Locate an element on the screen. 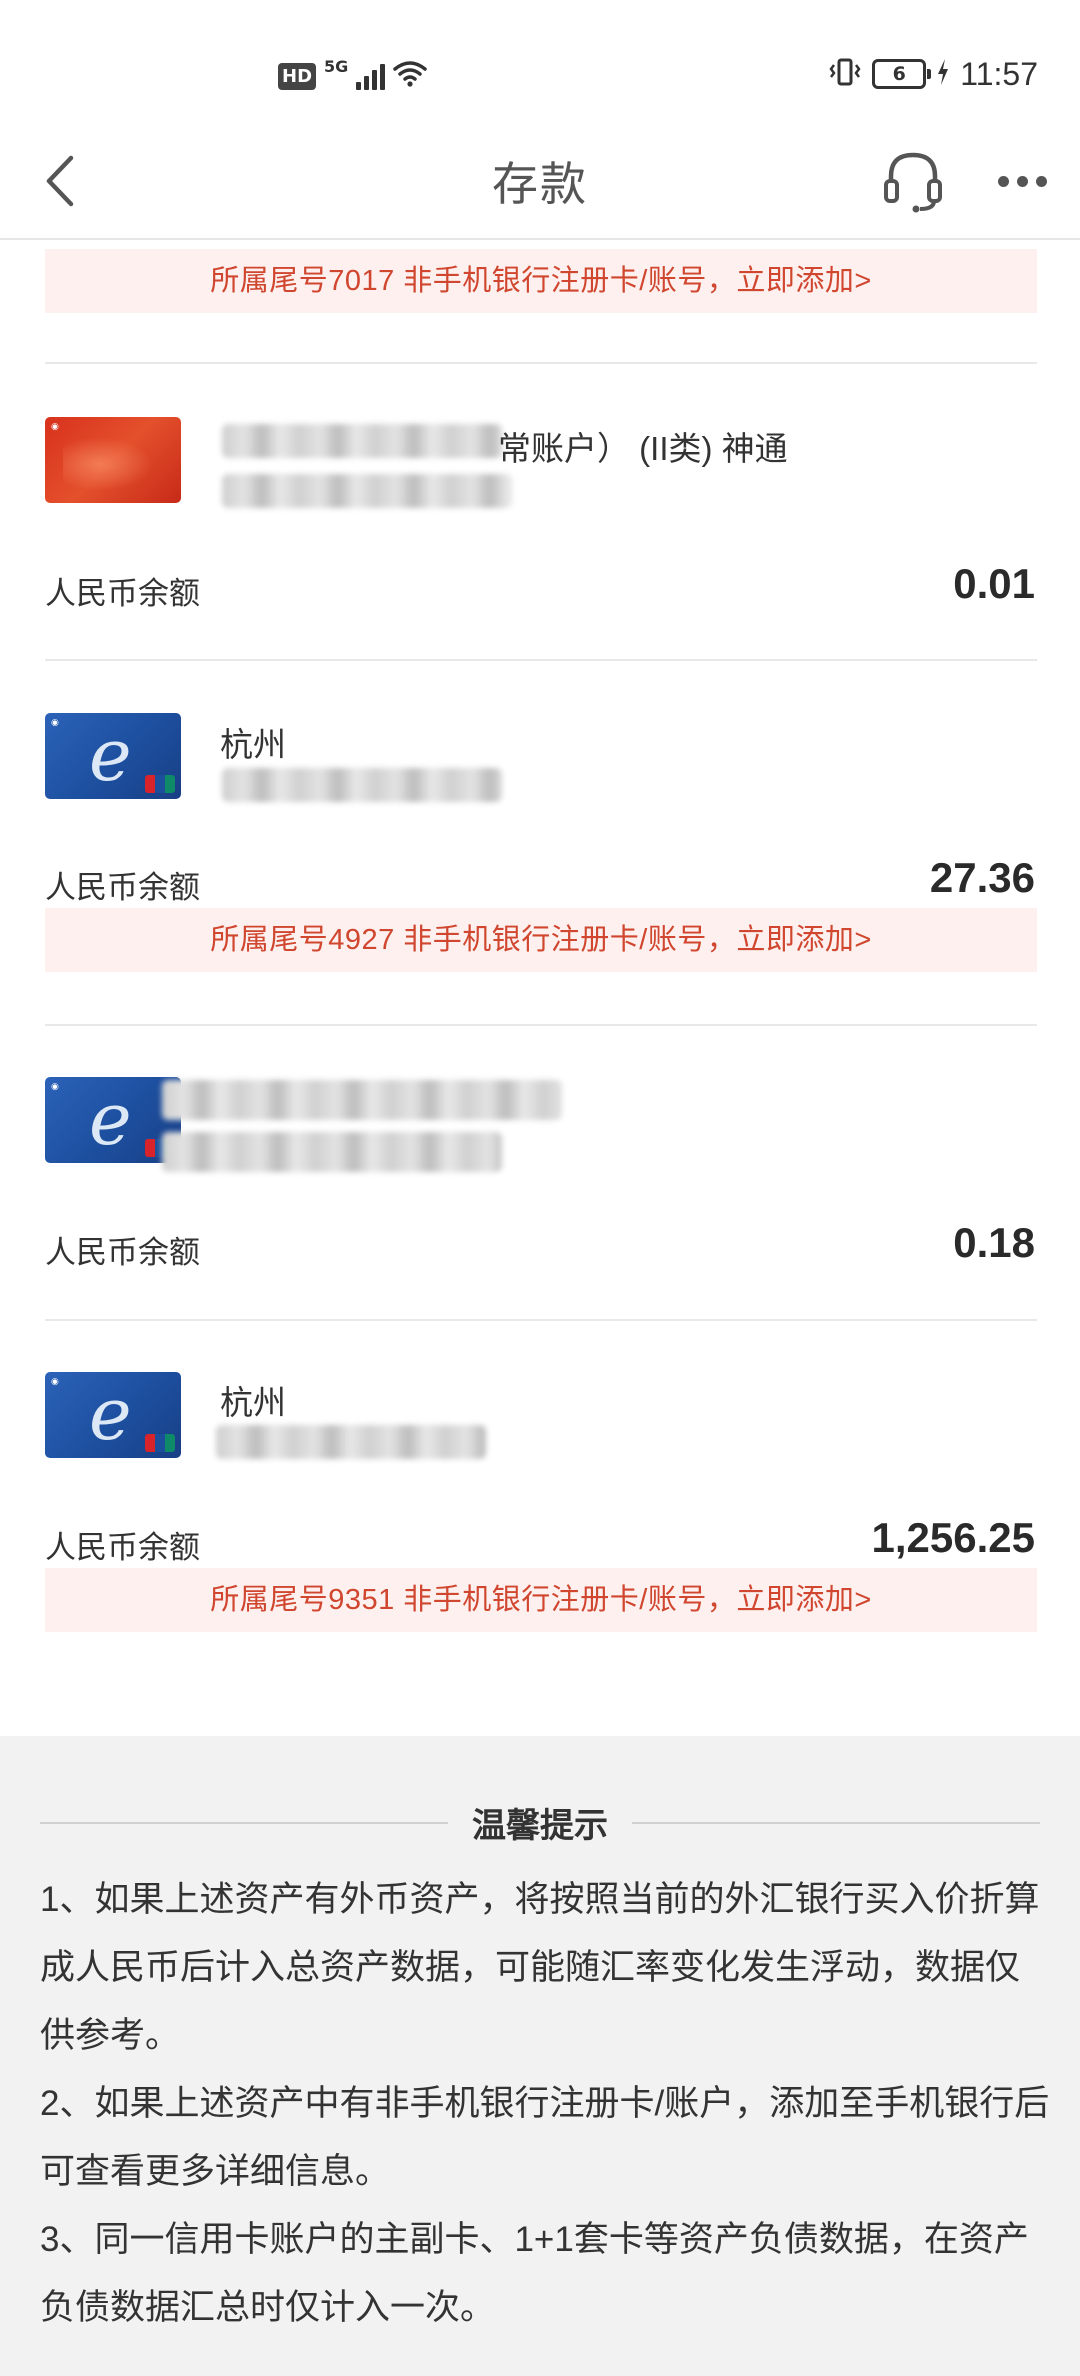 Image resolution: width=1080 pixels, height=2376 pixels. add-card-notice: 所属尾号9351 非手机银行注册卡/账号，立即添加> is located at coordinates (541, 1600).